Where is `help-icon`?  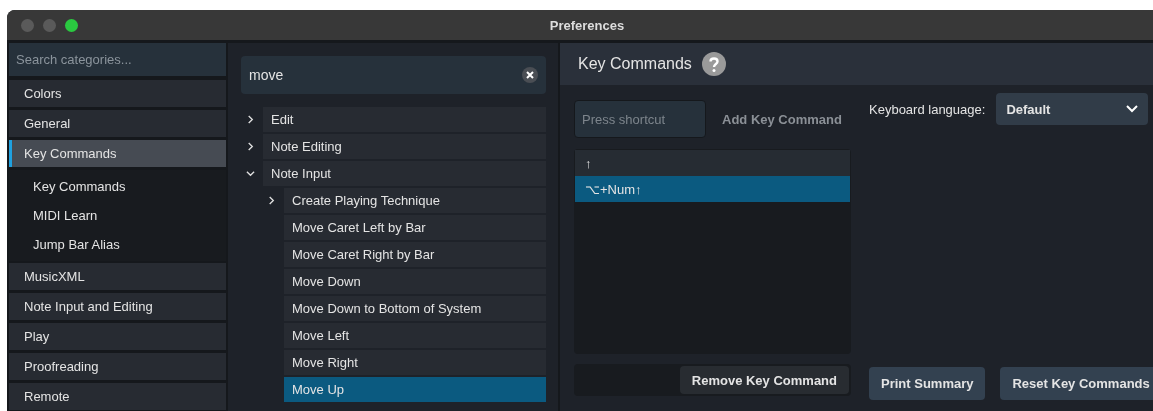
help-icon is located at coordinates (713, 64).